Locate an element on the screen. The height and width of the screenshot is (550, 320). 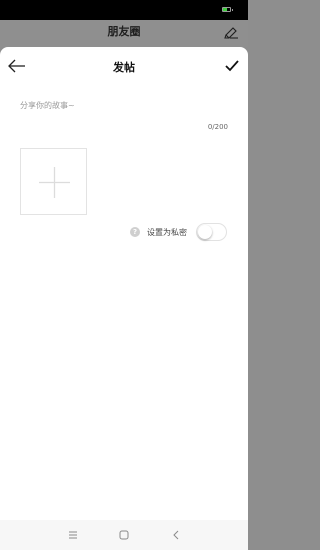
background-page-title: 朋友圈 is located at coordinates (124, 31).